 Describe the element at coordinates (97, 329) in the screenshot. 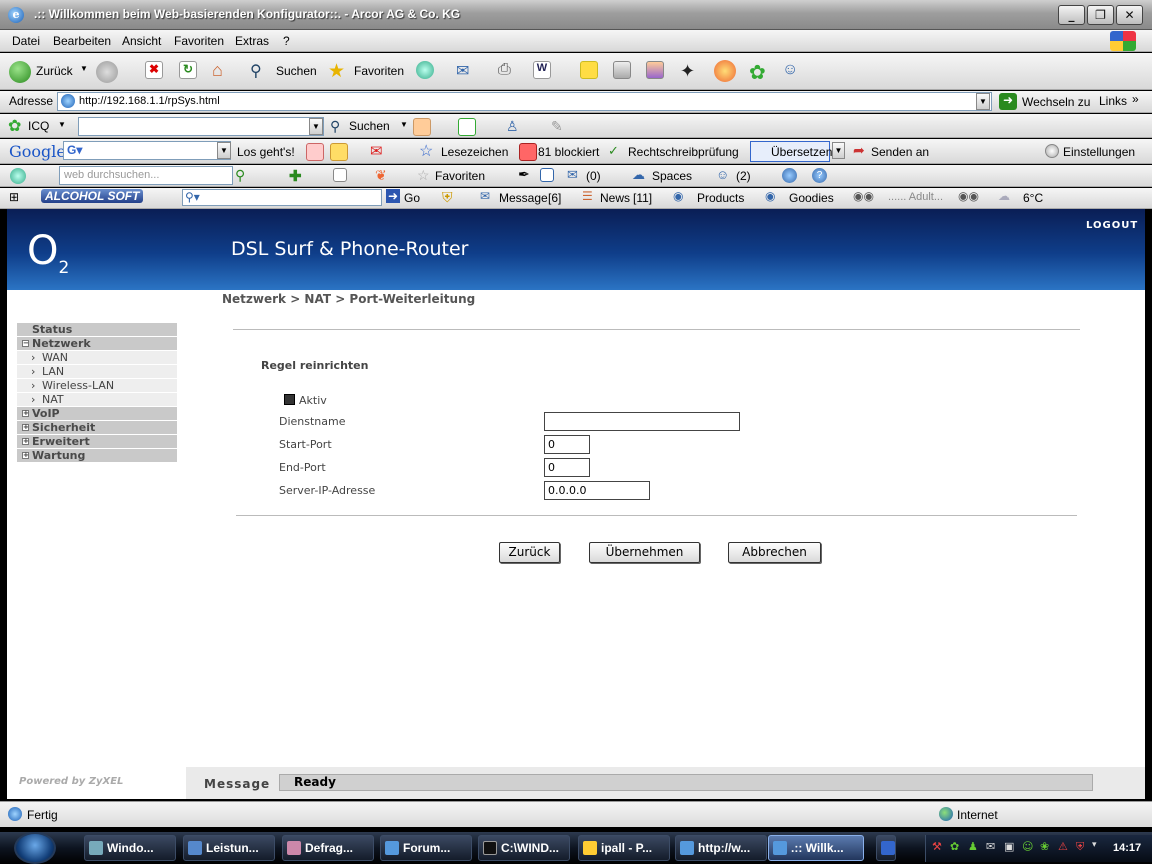

I see `sidebar-item-status: Status` at that location.